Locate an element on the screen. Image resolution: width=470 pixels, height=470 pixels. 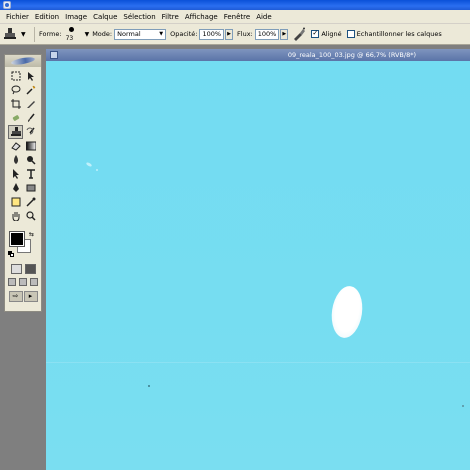
menu-edition: Edition is located at coordinates (47, 17).